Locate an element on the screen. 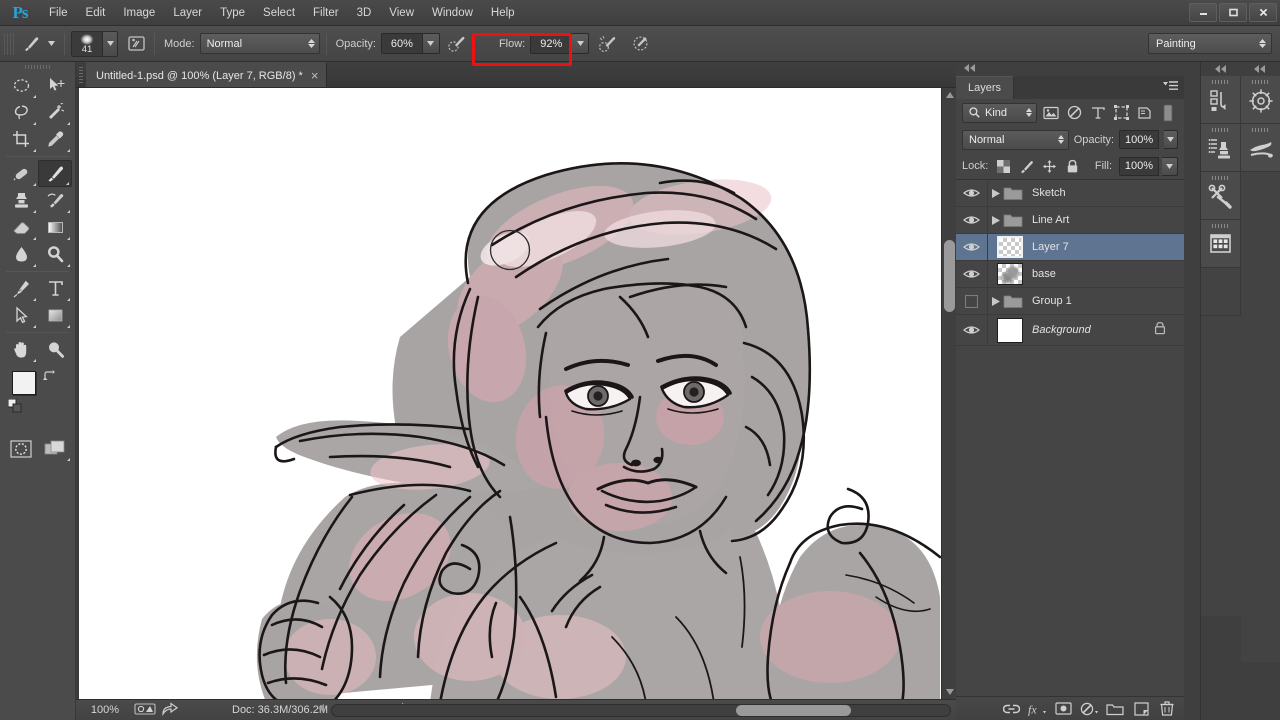 This screenshot has height=720, width=1280. horizontal-scrollbar-track is located at coordinates (641, 710).